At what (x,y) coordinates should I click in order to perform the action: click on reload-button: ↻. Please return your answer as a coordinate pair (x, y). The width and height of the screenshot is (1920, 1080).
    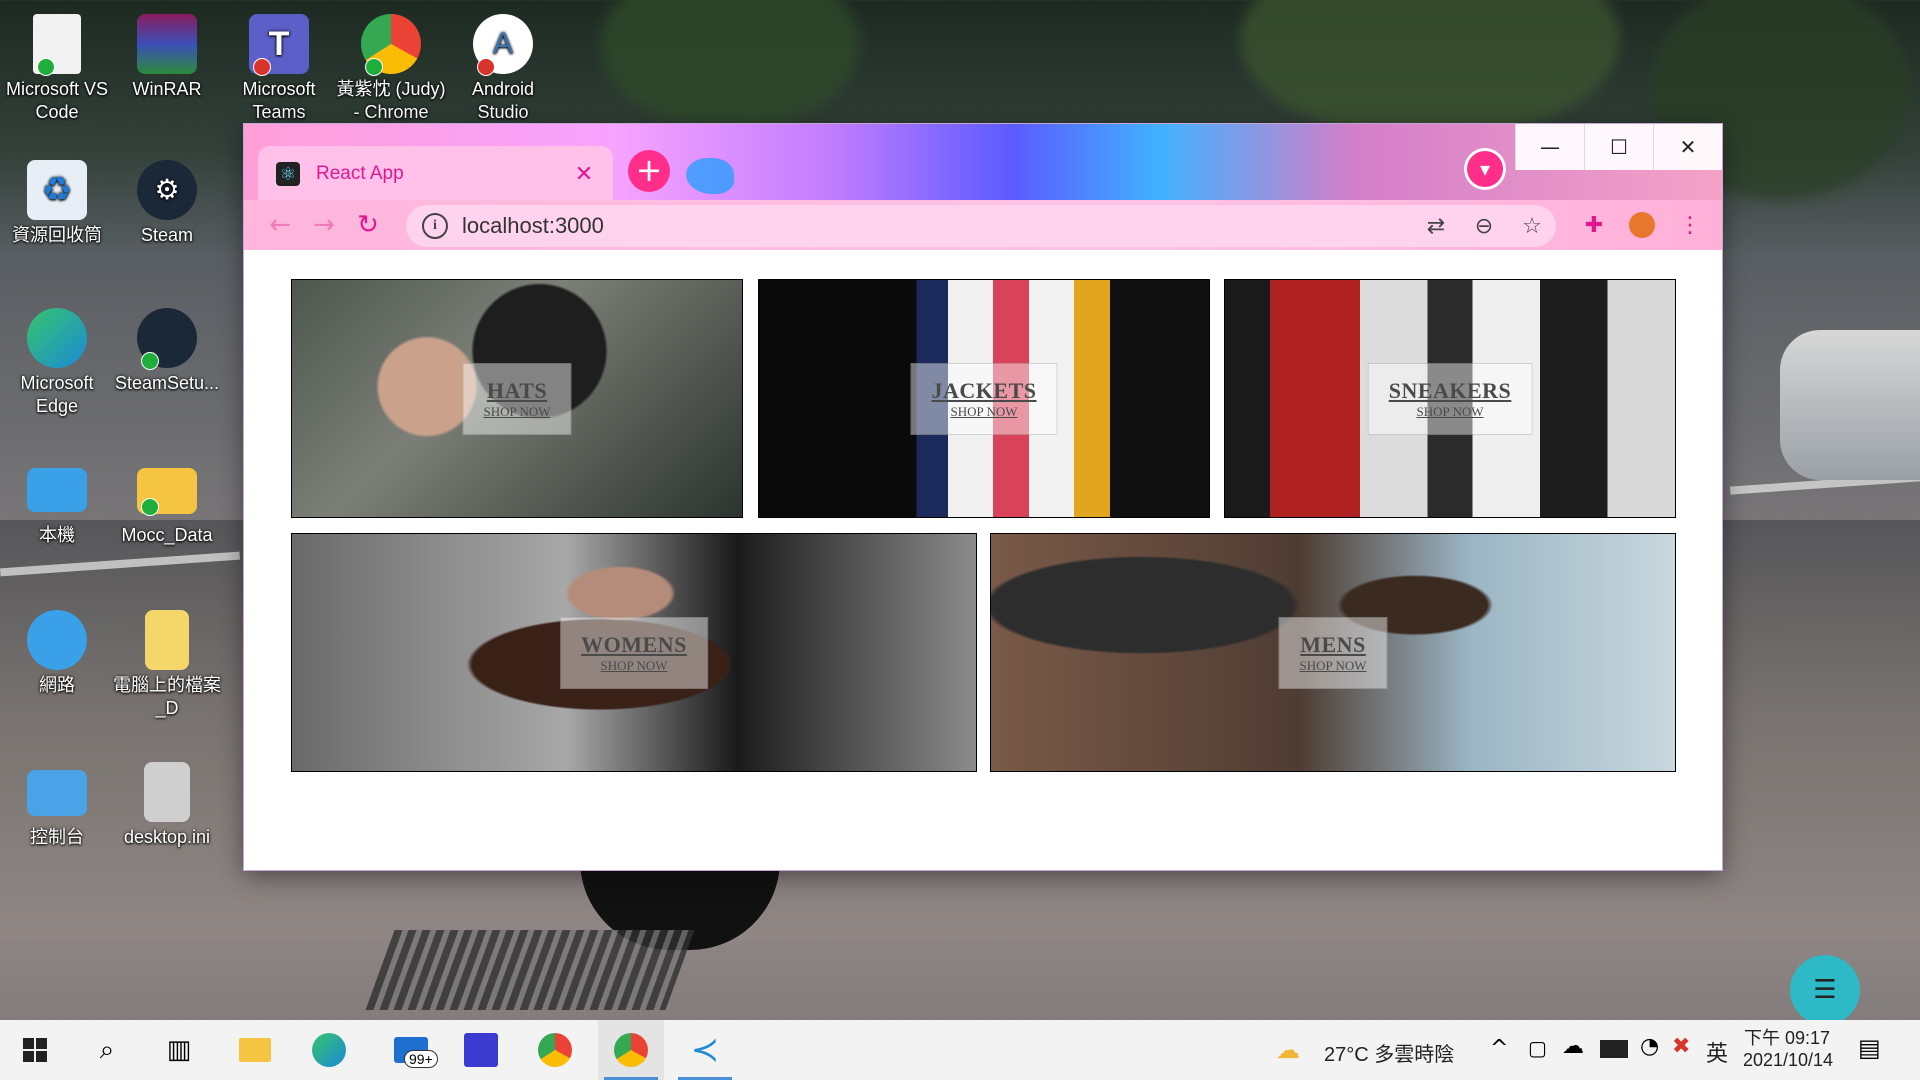
    Looking at the image, I should click on (368, 225).